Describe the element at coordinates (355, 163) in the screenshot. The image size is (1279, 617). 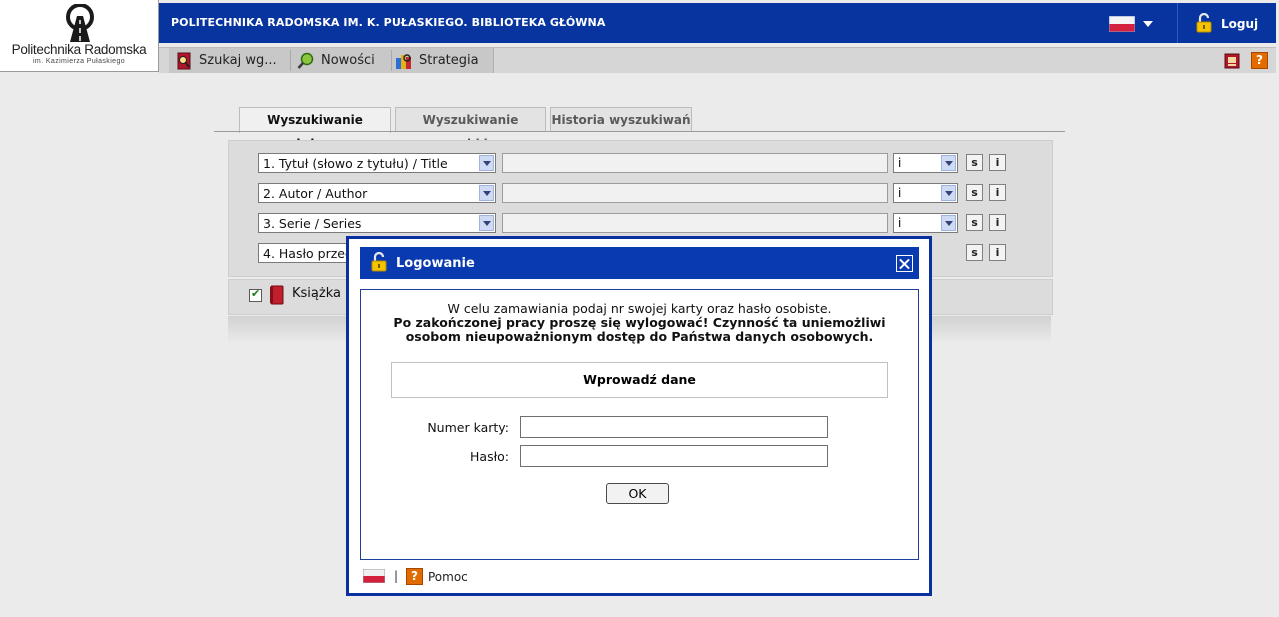
I see `field-select-value: 1. Tytuł (słowo z tytułu) / Title` at that location.